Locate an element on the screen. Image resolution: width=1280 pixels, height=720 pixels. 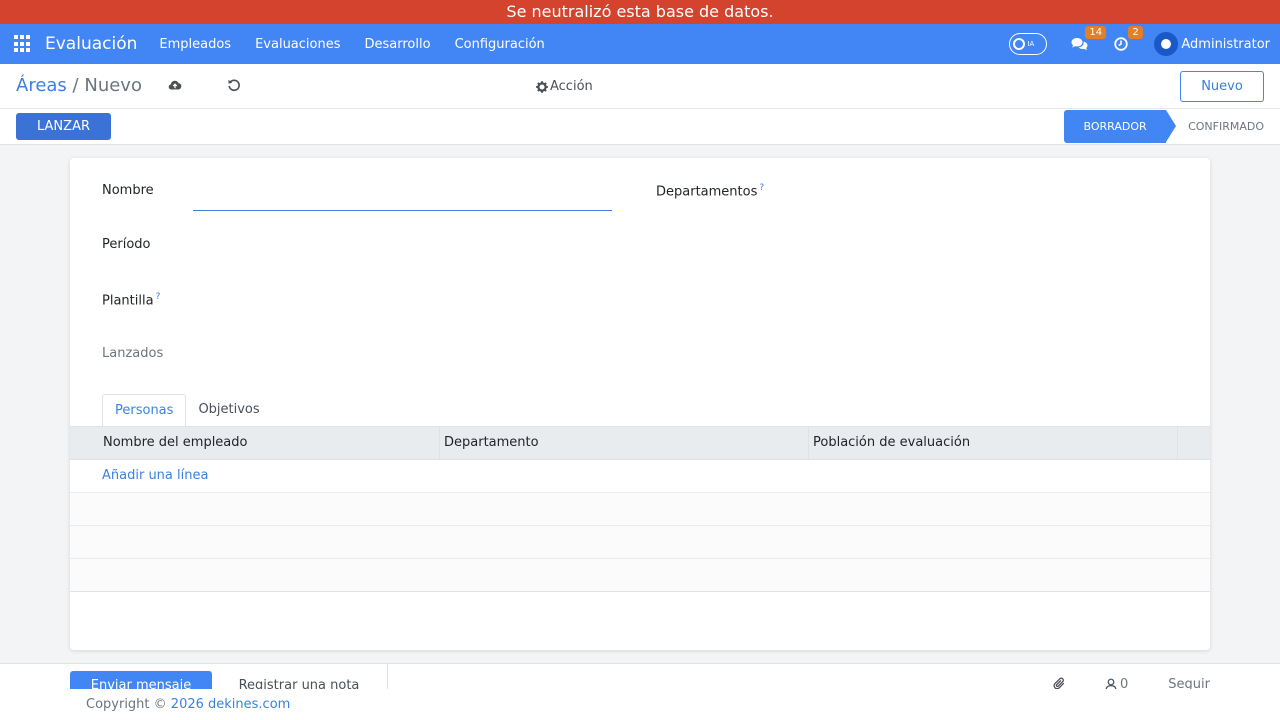
tab-objetivos: Objetivos is located at coordinates (228, 410).